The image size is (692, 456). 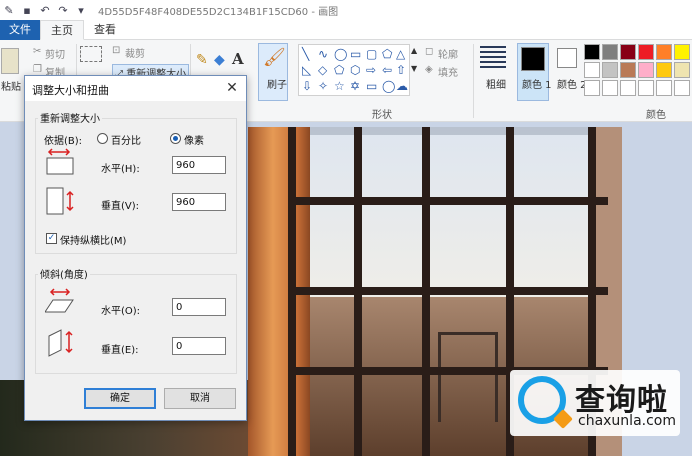 I want to click on cut-button: 剪切, so click(x=55, y=53).